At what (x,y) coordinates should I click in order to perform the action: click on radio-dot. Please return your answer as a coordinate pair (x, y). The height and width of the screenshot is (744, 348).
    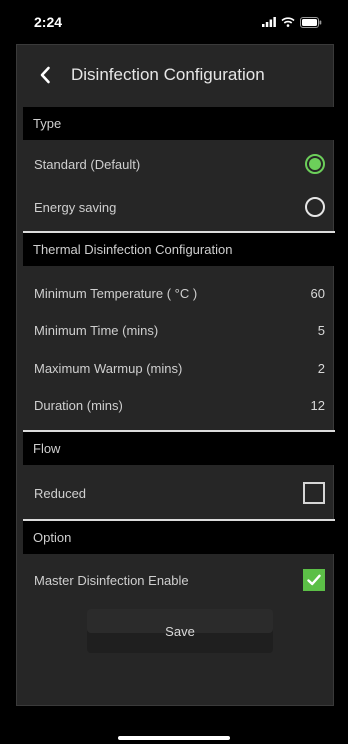
    Looking at the image, I should click on (315, 164).